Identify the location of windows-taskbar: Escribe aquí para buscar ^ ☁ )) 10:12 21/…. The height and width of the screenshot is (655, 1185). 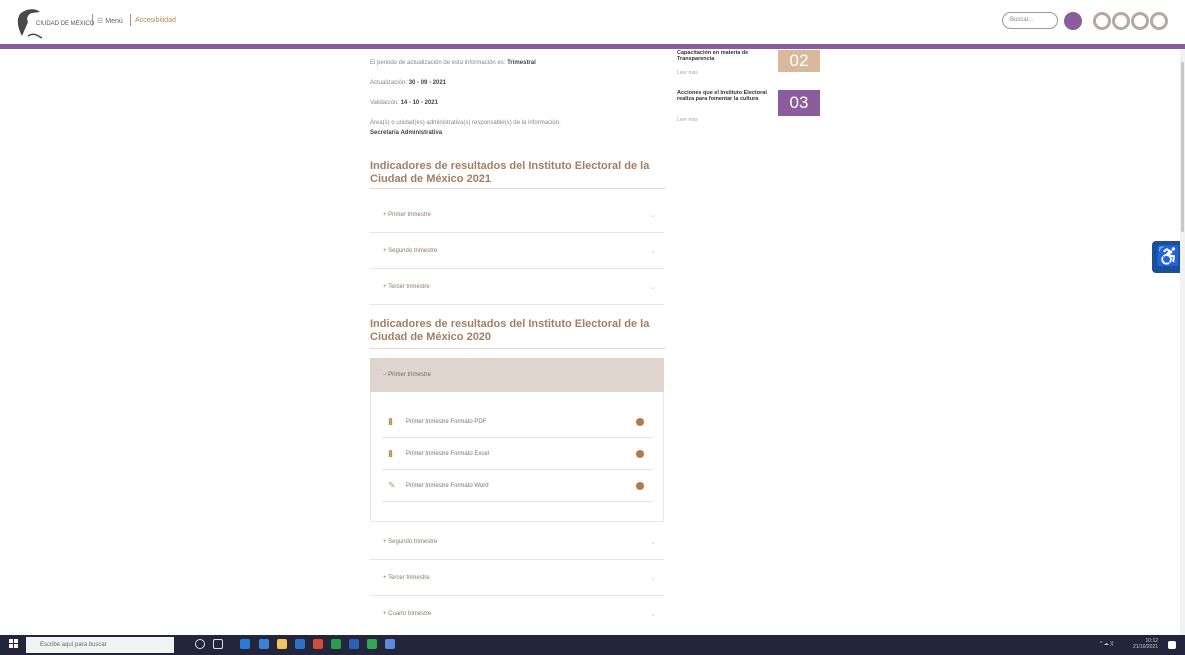
(592, 645).